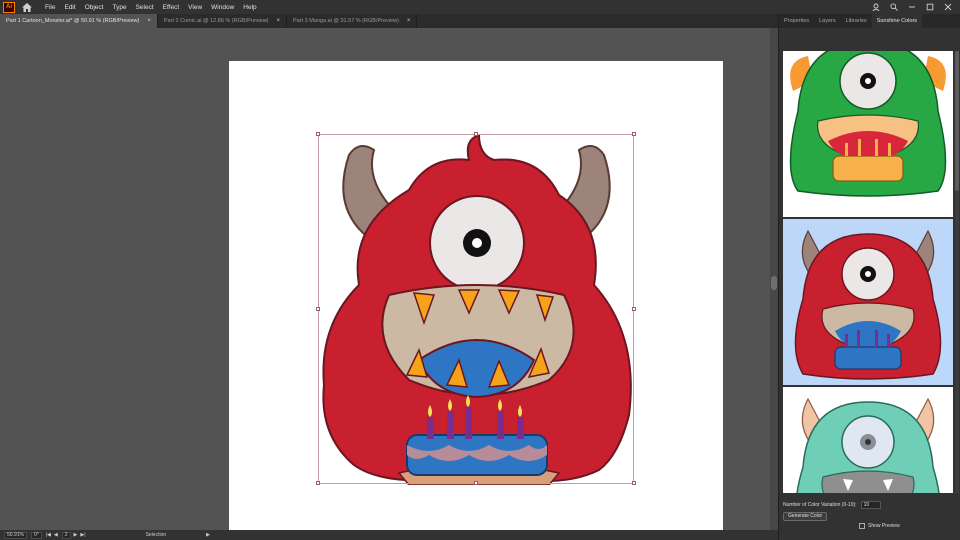 Image resolution: width=960 pixels, height=540 pixels. What do you see at coordinates (876, 7) in the screenshot?
I see `account-icon` at bounding box center [876, 7].